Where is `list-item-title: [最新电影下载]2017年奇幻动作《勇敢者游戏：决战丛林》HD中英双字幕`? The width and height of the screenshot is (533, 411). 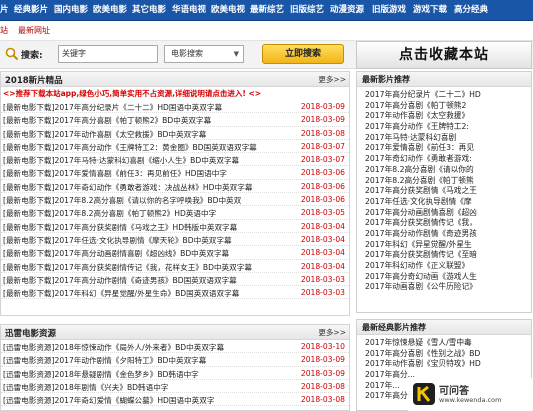 list-item-title: [最新电影下载]2017年奇幻动作《勇敢者游戏：决战丛林》HD中英双字幕 is located at coordinates (127, 187).